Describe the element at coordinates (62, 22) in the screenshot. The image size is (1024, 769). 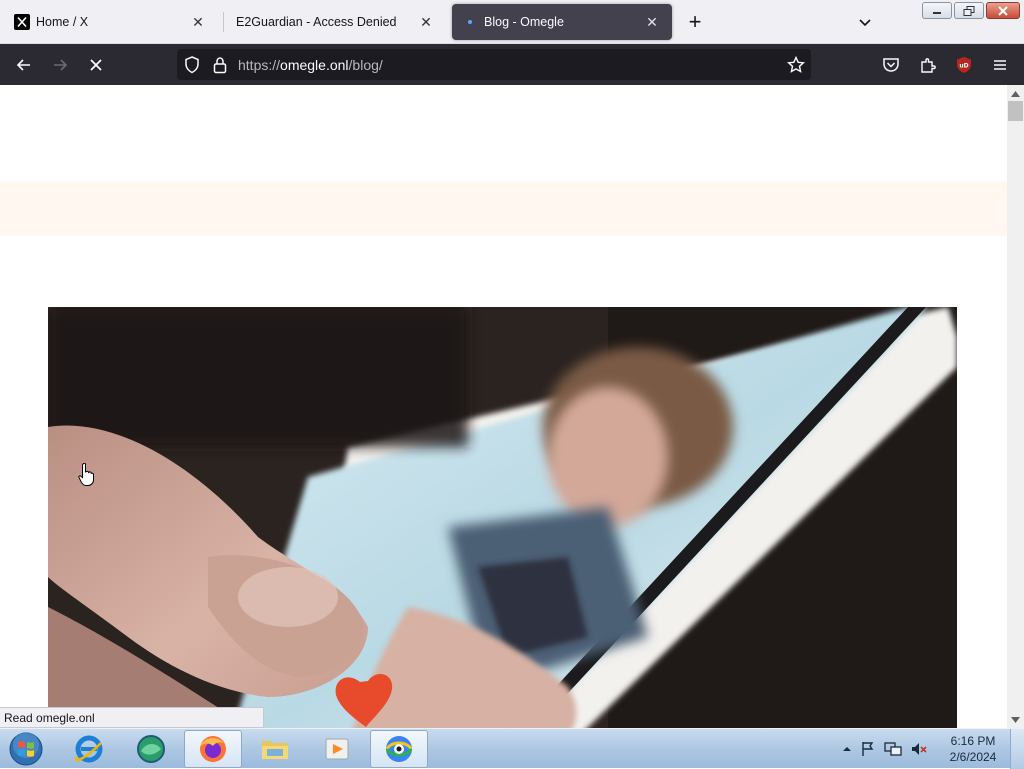
I see `tab-title: Home / X` at that location.